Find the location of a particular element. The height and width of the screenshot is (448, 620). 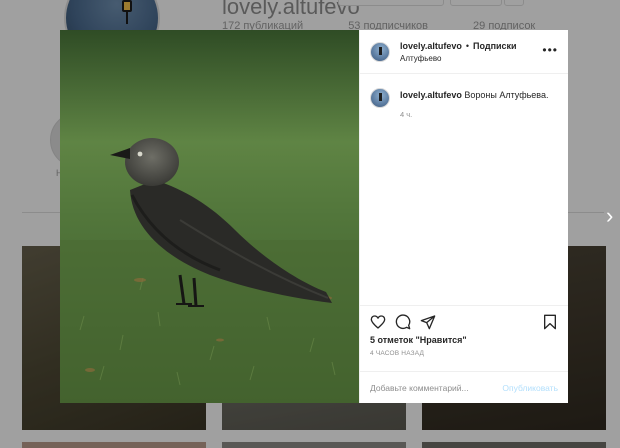

post-header: lovely.altufevo • Подписки Алтуфьево ••• is located at coordinates (464, 52).